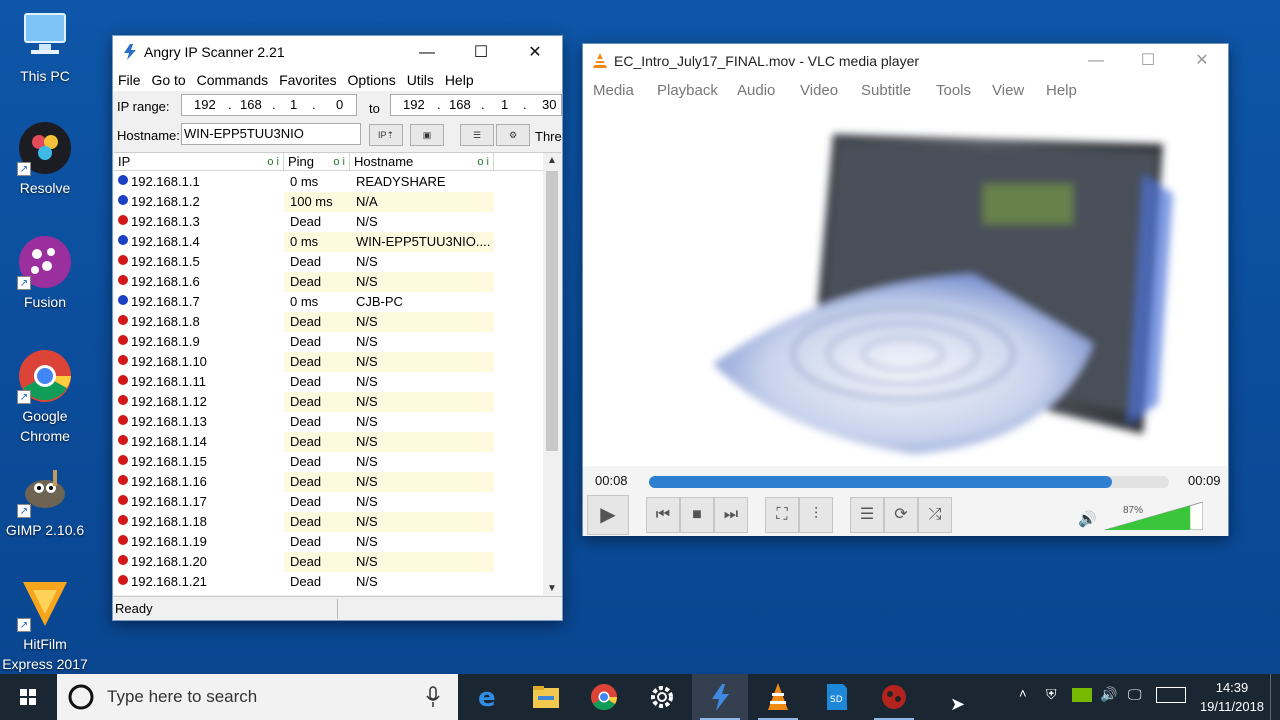 The height and width of the screenshot is (720, 1280). I want to click on taskbar-file-explorer, so click(546, 697).